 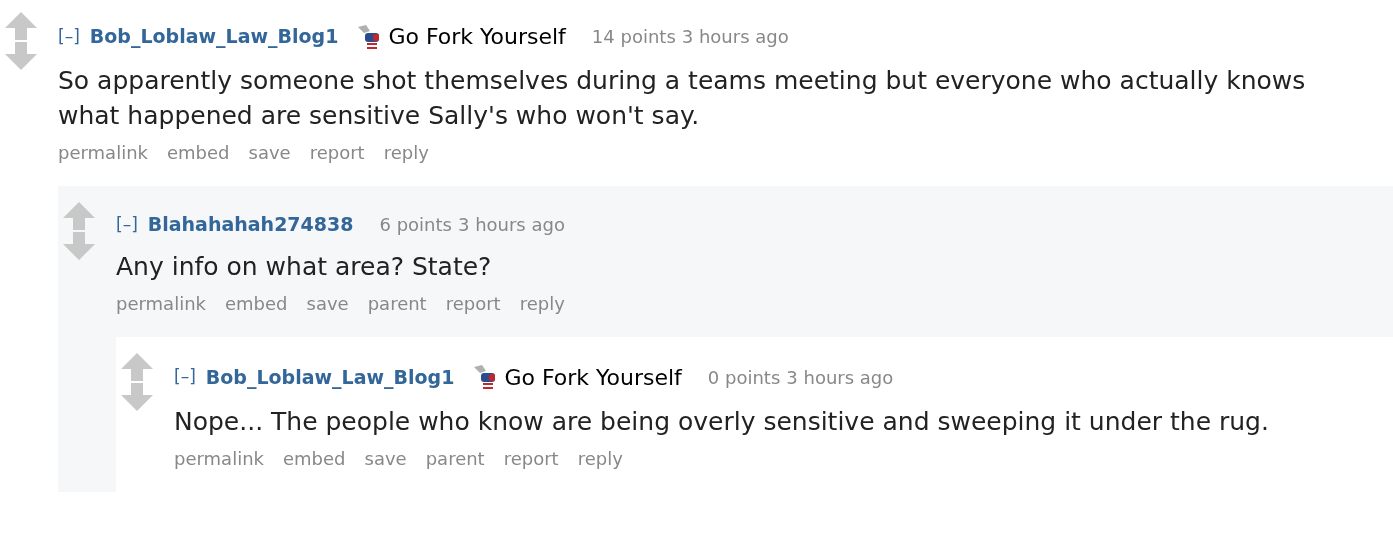 I want to click on comment-score: 6 points, so click(x=415, y=224).